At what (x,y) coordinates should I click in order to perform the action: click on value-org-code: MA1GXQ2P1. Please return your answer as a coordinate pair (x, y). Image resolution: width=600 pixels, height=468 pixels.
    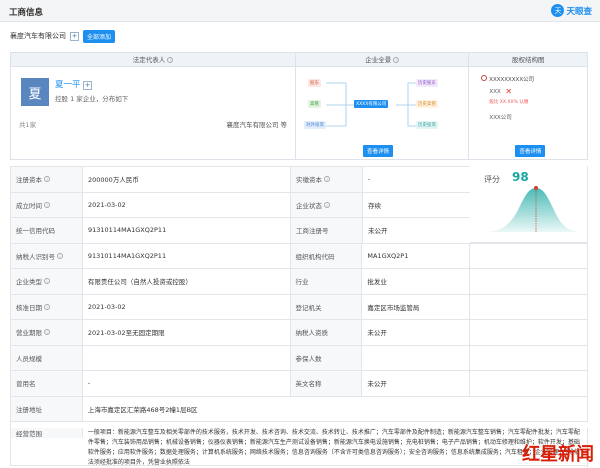
    Looking at the image, I should click on (416, 255).